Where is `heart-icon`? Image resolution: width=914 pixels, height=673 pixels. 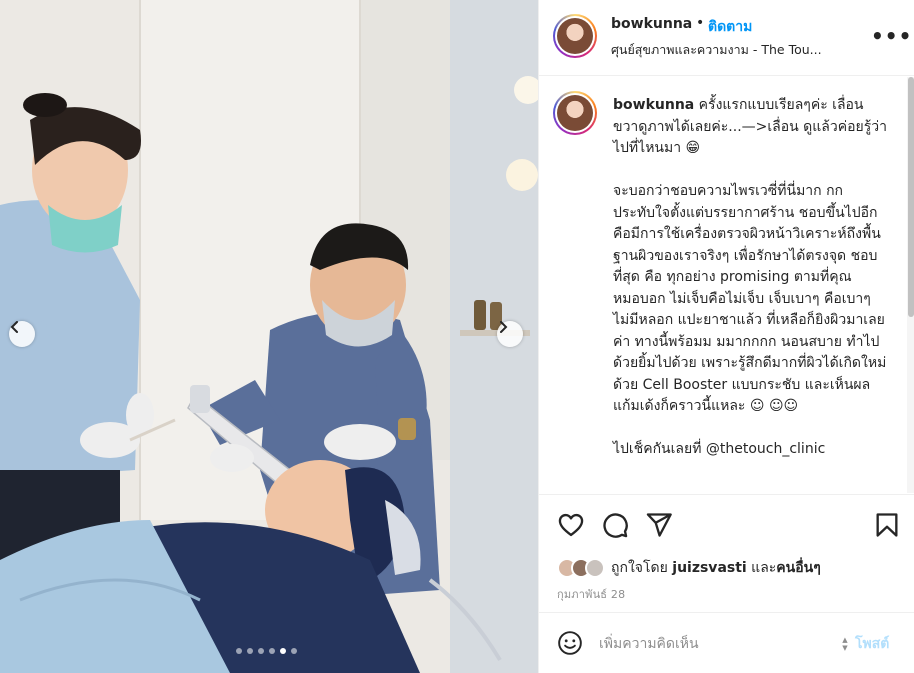
heart-icon is located at coordinates (571, 525).